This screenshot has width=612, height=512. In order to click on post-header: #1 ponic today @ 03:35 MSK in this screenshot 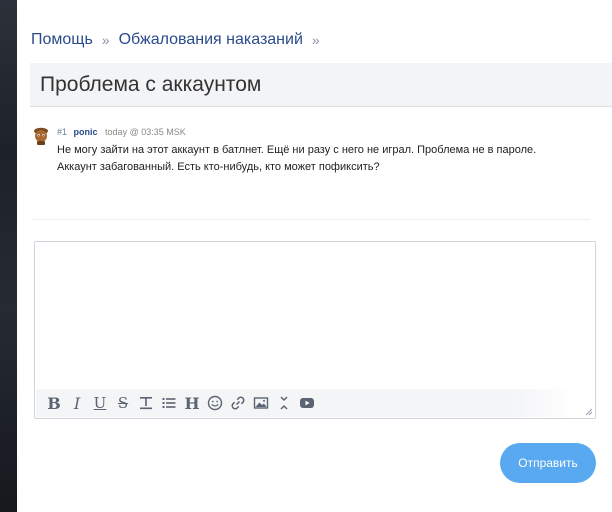, I will do `click(121, 132)`.